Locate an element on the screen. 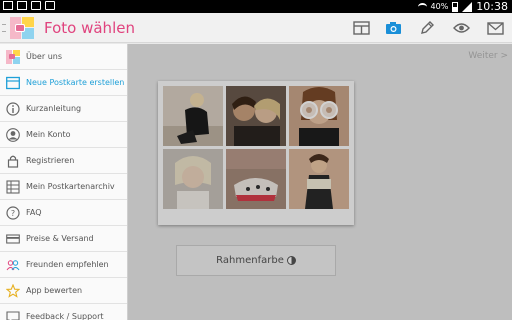 The width and height of the screenshot is (512, 320). archive-icon is located at coordinates (13, 186).